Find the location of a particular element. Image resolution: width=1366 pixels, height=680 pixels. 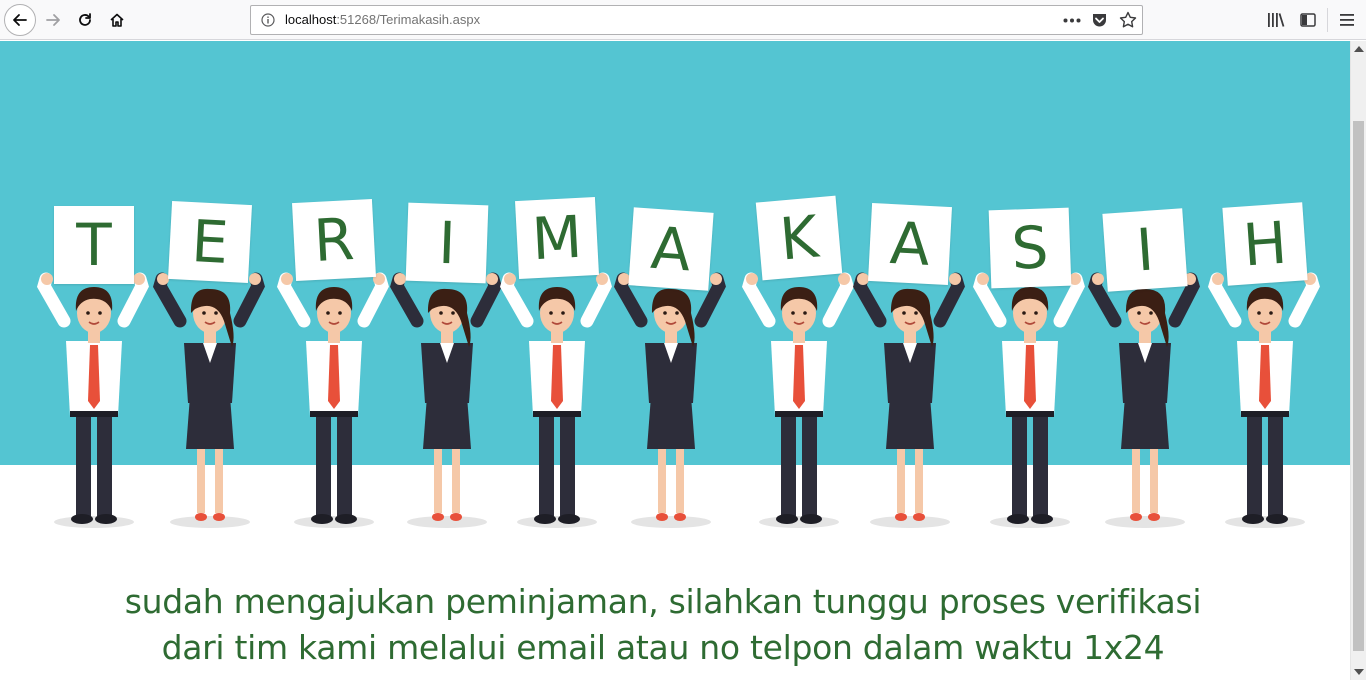

url-host: localhost is located at coordinates (311, 19).